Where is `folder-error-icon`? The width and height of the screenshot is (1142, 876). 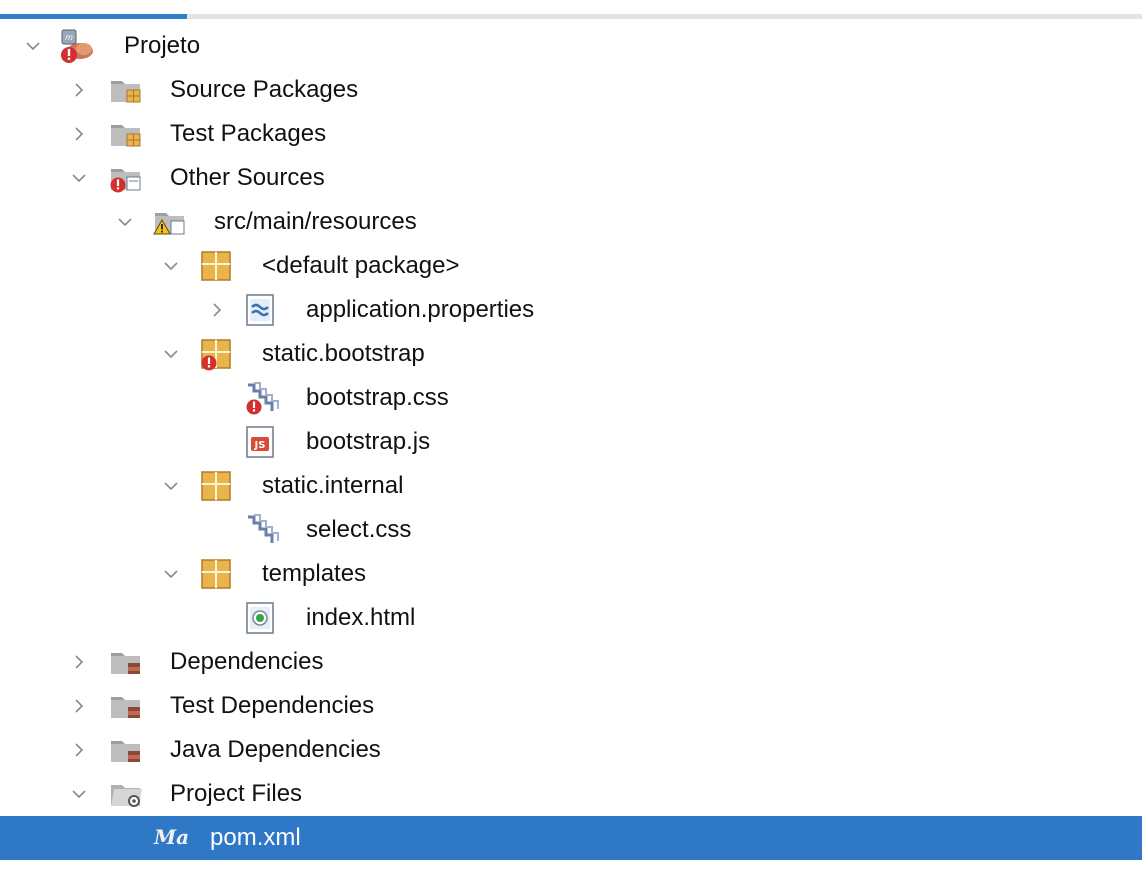
folder-error-icon is located at coordinates (125, 178).